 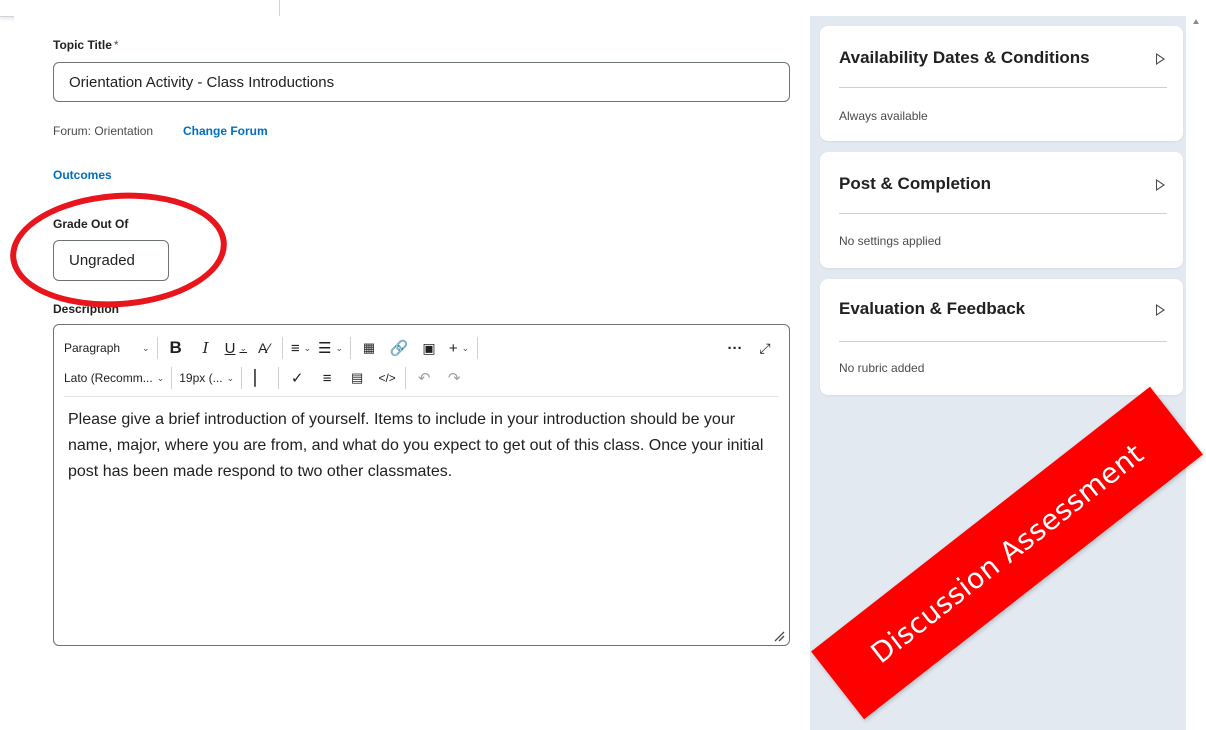 I want to click on toolbar-divider, so click(x=421, y=396).